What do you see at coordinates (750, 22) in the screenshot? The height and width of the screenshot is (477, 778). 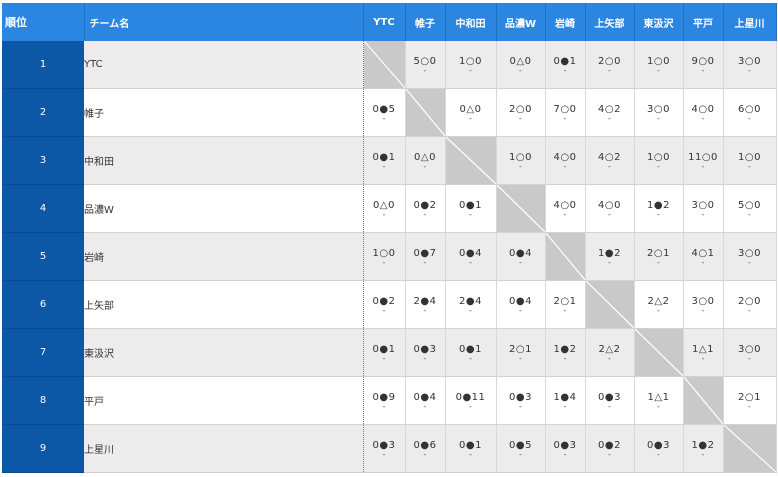 I see `header-opponent: 上星川` at bounding box center [750, 22].